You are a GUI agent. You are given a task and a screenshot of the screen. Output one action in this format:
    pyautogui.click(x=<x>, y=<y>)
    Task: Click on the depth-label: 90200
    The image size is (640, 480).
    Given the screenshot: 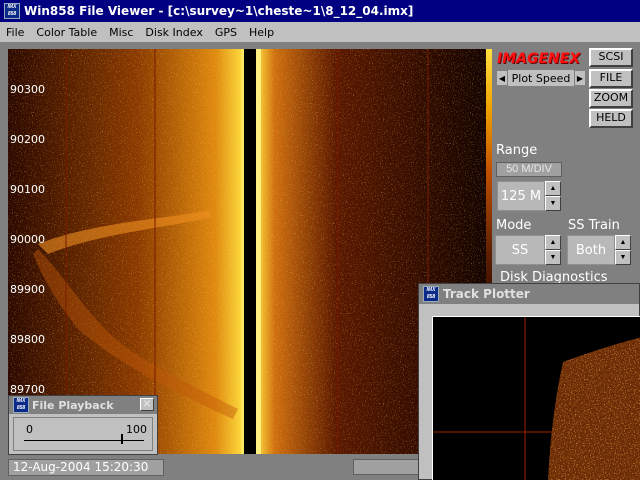 What is the action you would take?
    pyautogui.click(x=27, y=139)
    